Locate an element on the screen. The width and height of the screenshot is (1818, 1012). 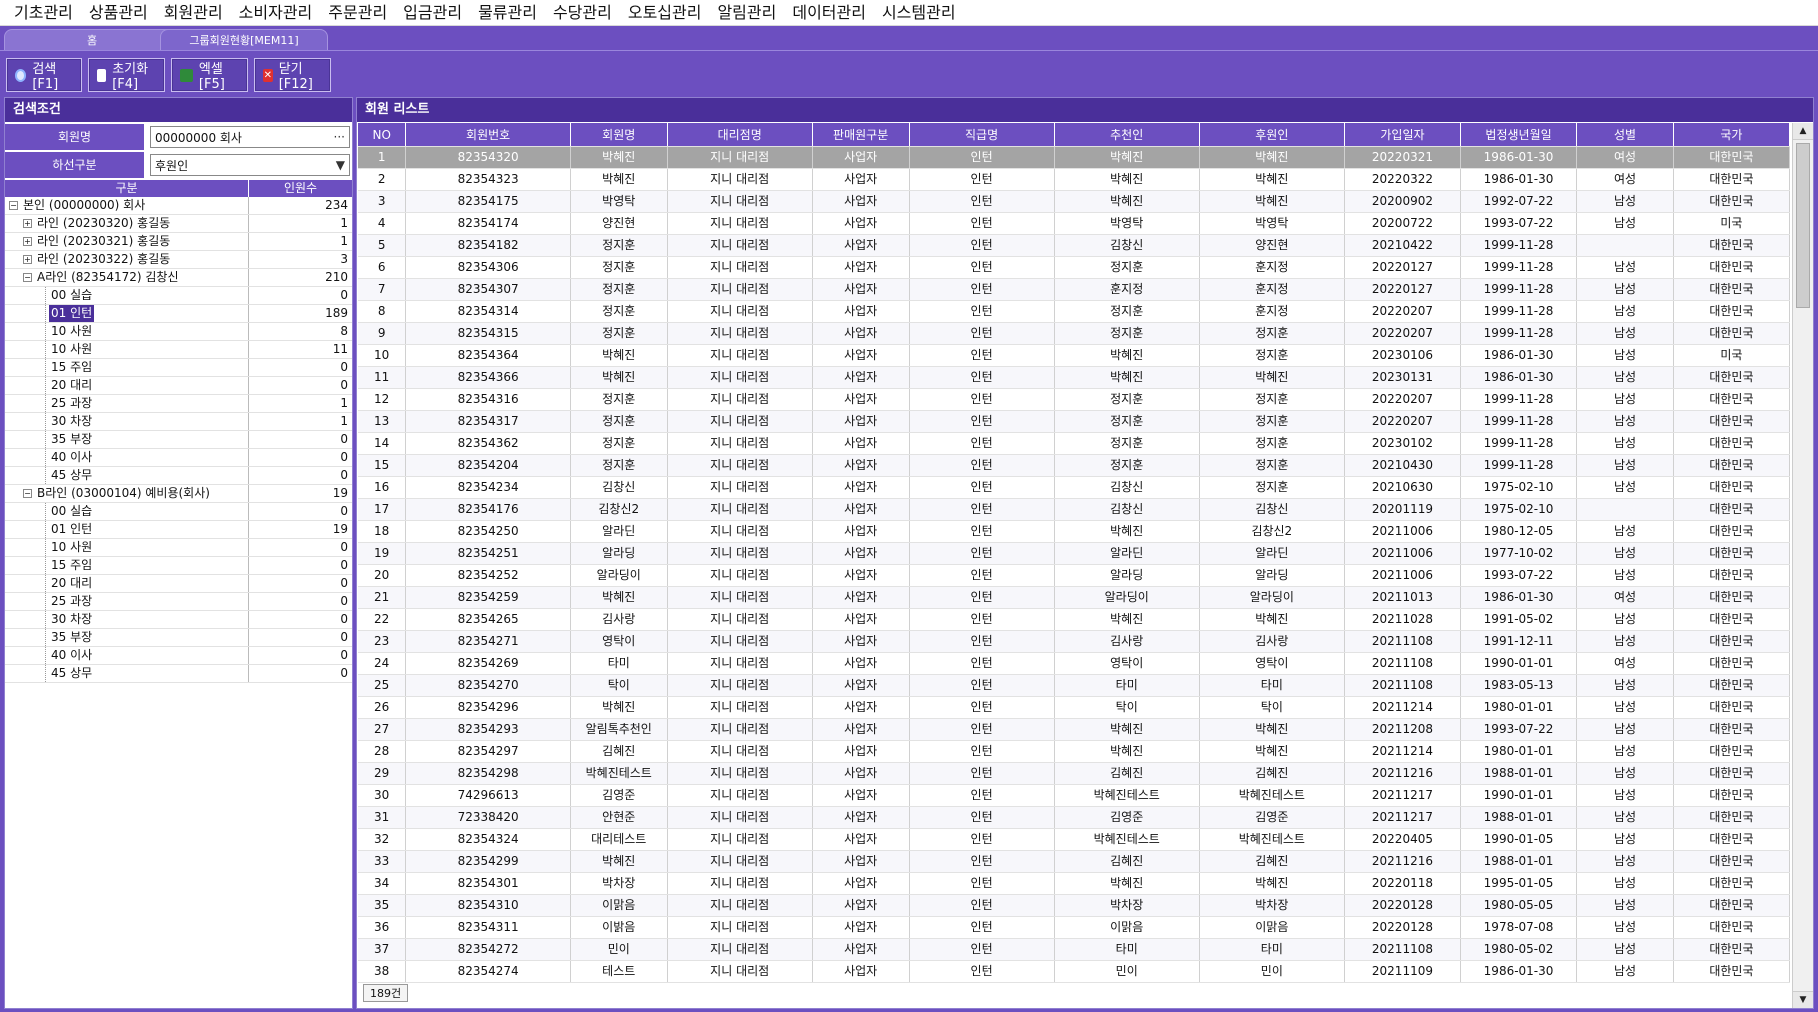
menu-item: 입금관리 is located at coordinates (432, 13).